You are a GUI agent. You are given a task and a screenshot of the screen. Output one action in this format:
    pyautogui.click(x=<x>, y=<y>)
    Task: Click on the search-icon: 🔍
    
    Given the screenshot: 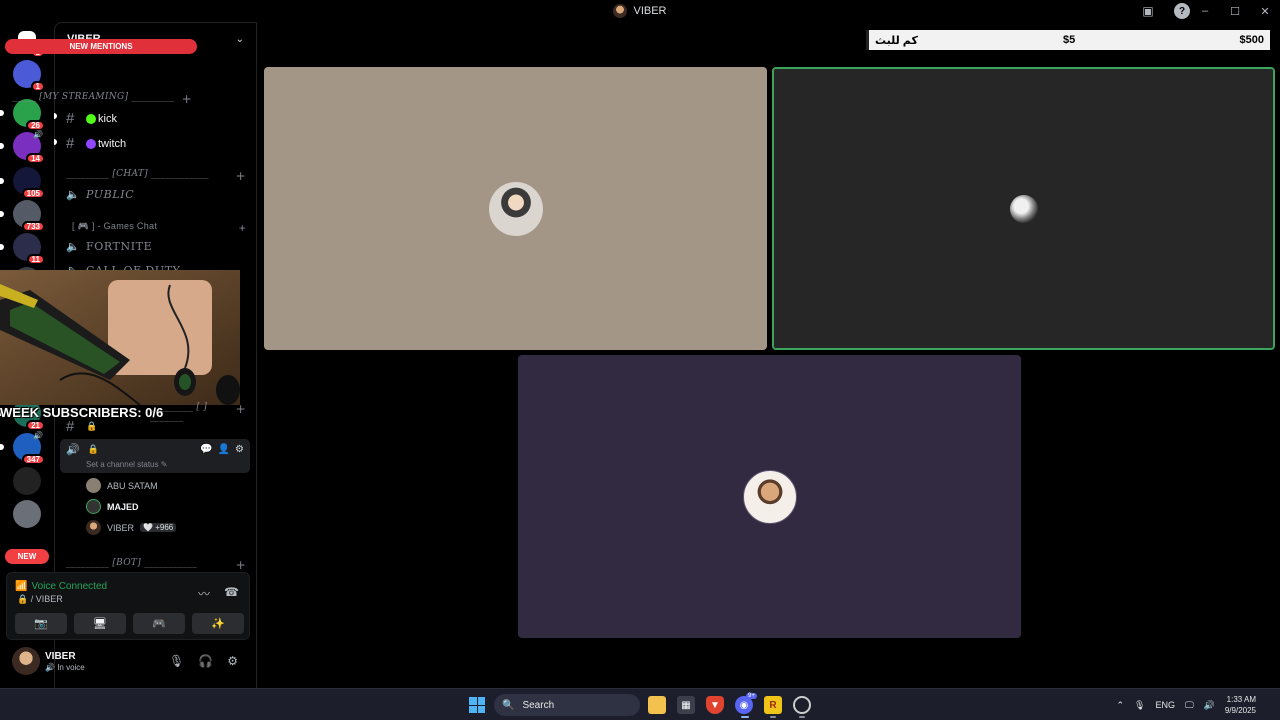 What is the action you would take?
    pyautogui.click(x=508, y=705)
    